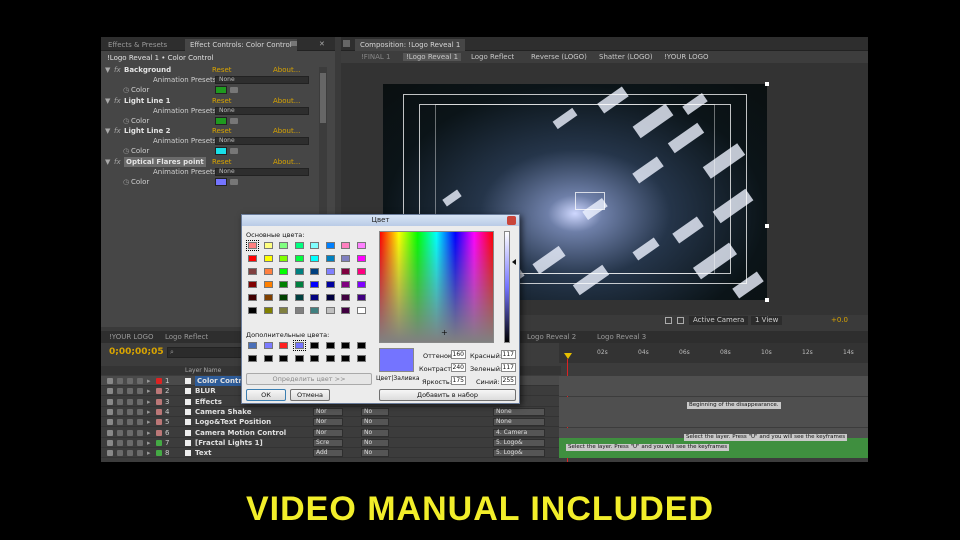 The image size is (960, 540). I want to click on region-icon, so click(680, 320).